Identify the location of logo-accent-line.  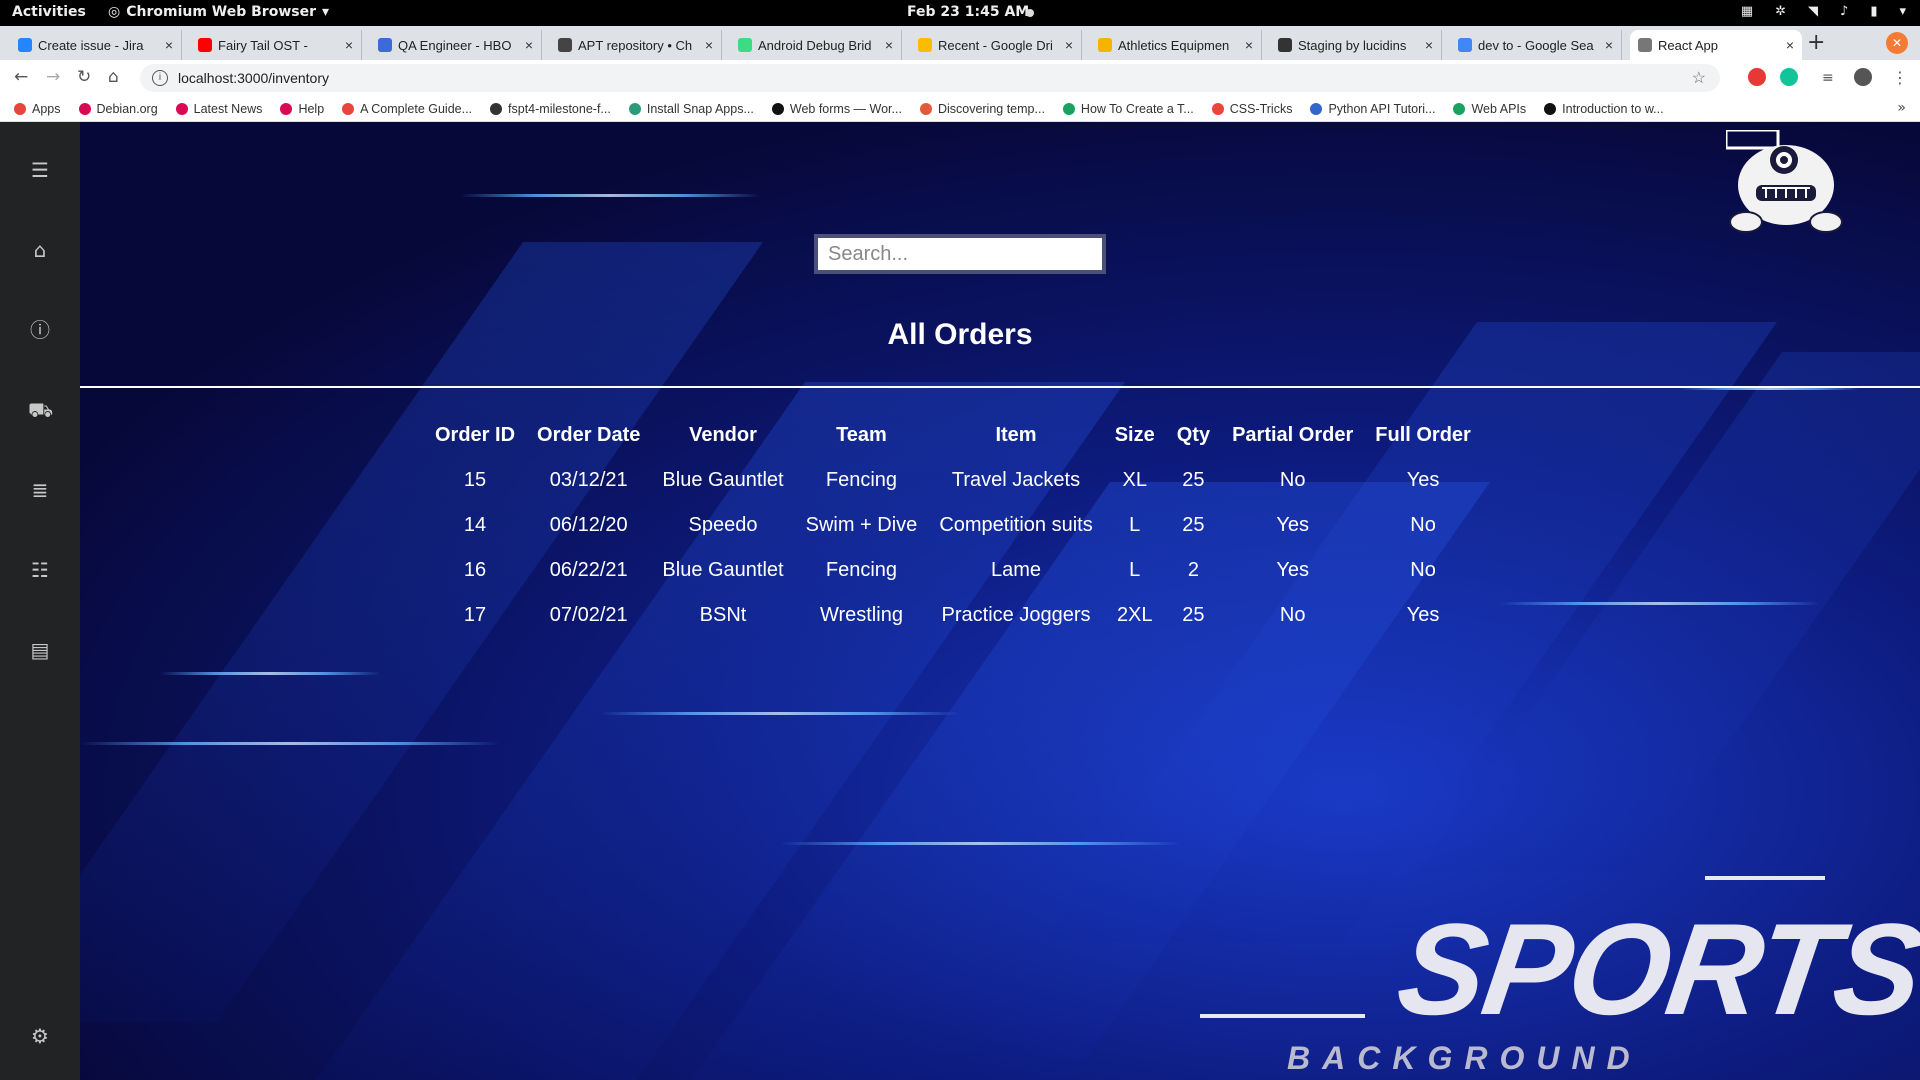
(1765, 878).